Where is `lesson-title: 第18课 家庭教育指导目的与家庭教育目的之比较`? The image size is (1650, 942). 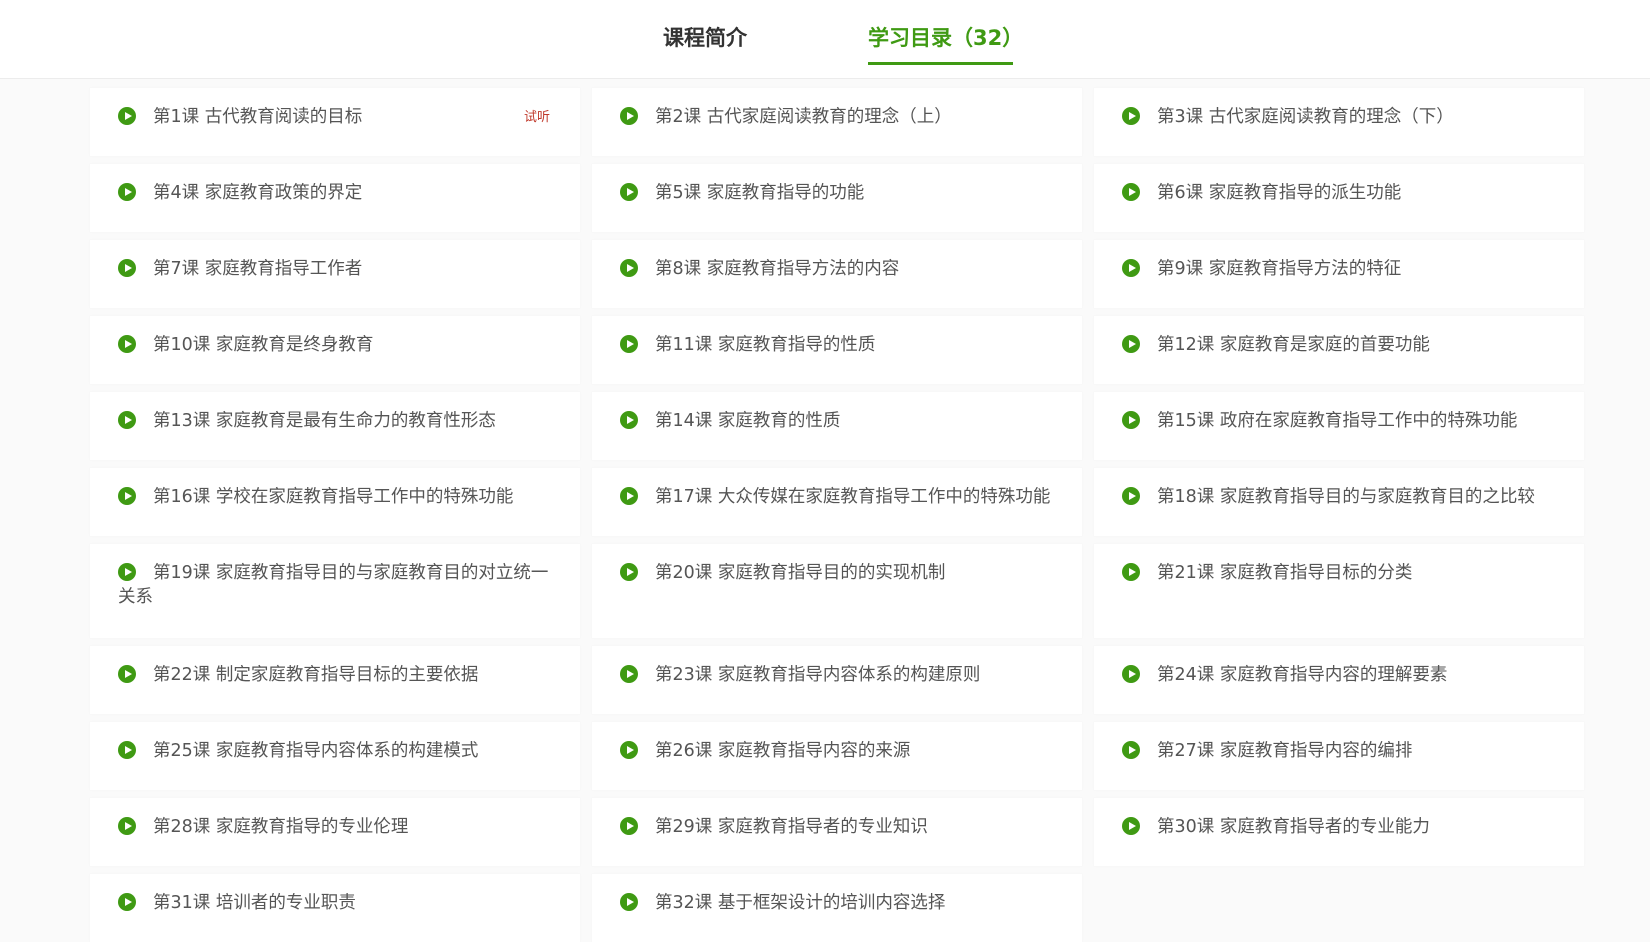 lesson-title: 第18课 家庭教育指导目的与家庭教育目的之比较 is located at coordinates (1341, 497).